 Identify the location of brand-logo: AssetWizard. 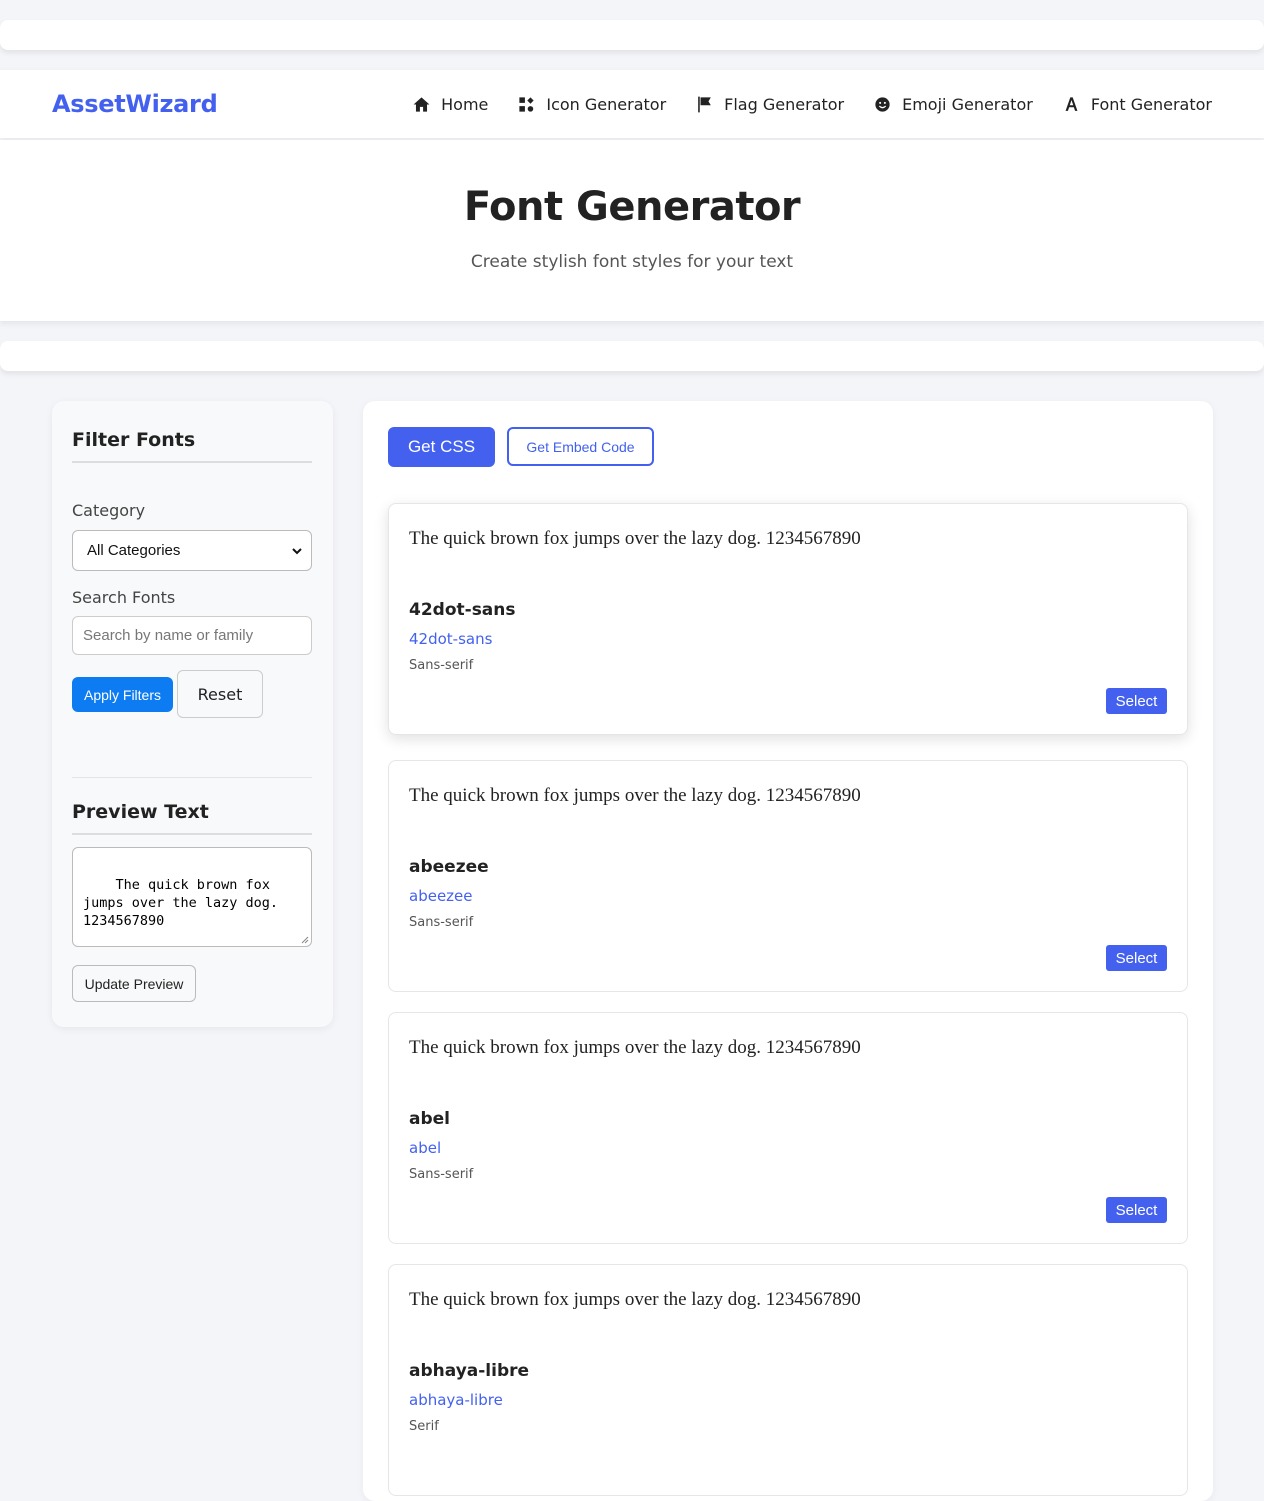
(135, 104).